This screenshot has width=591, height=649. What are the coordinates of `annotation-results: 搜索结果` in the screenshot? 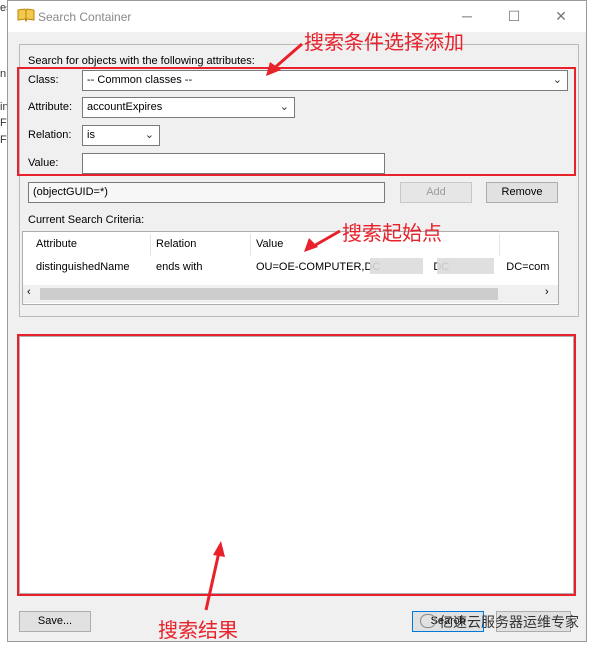 It's located at (198, 630).